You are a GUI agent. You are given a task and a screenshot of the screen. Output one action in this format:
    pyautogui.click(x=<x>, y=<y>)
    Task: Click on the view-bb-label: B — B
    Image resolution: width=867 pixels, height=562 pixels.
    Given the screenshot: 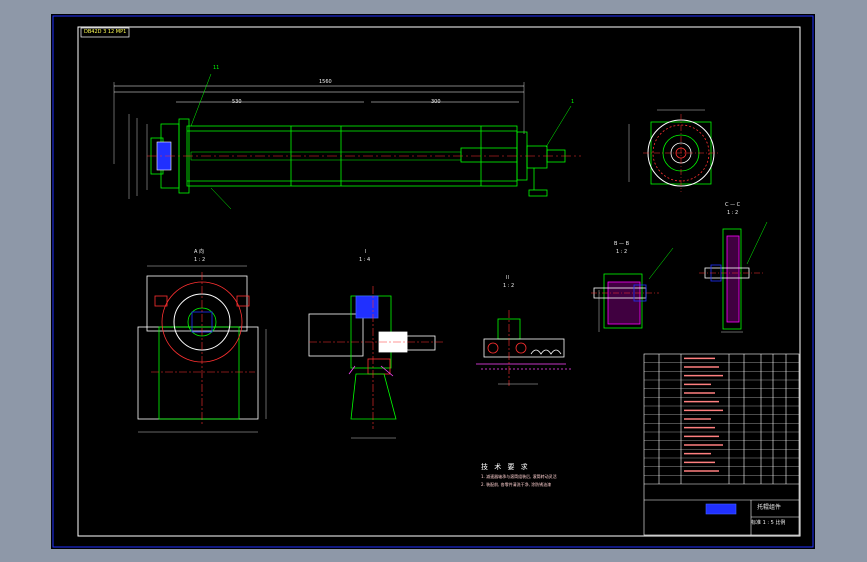 What is the action you would take?
    pyautogui.click(x=622, y=244)
    